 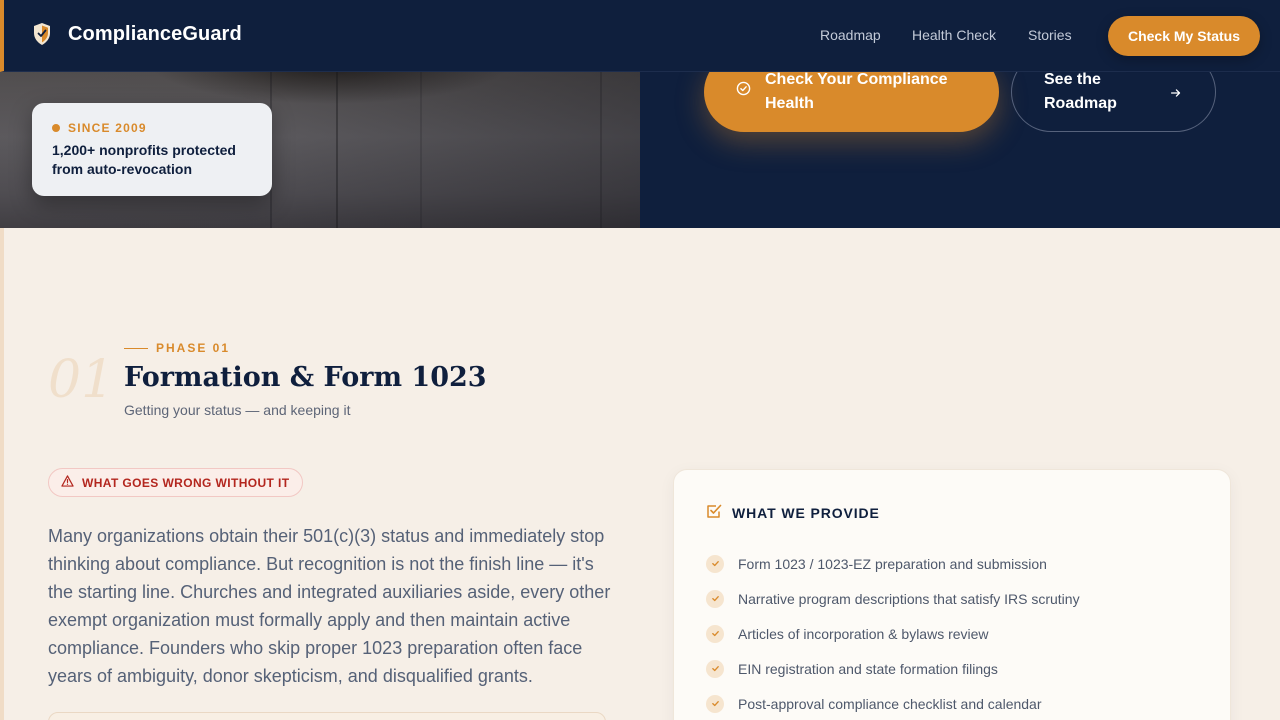 I want to click on since-label-text: SINCE 2009, so click(x=107, y=128).